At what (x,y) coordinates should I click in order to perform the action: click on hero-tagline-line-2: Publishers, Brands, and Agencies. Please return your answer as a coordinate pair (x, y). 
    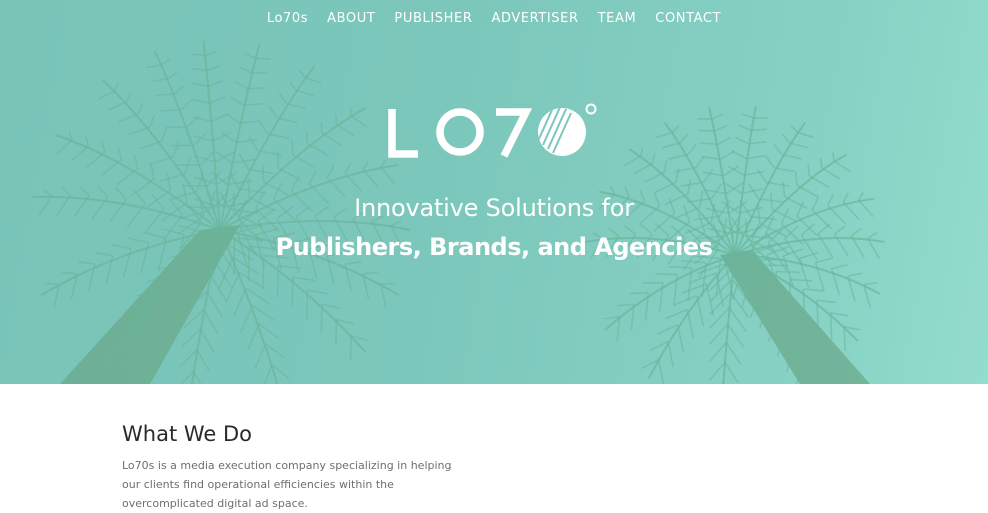
    Looking at the image, I should click on (494, 247).